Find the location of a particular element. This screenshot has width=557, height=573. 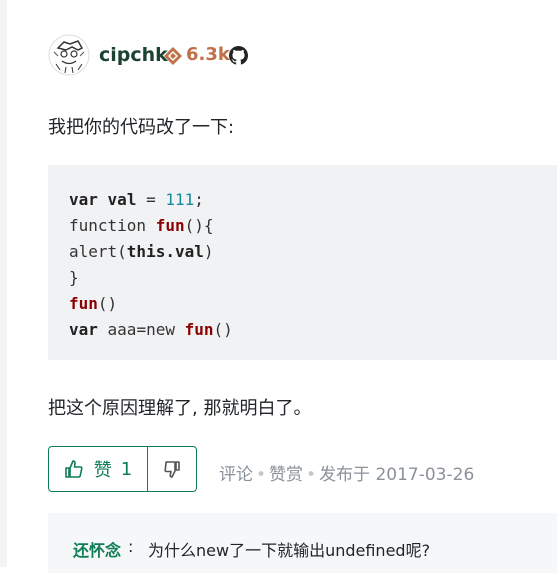

code-token: } is located at coordinates (74, 277).